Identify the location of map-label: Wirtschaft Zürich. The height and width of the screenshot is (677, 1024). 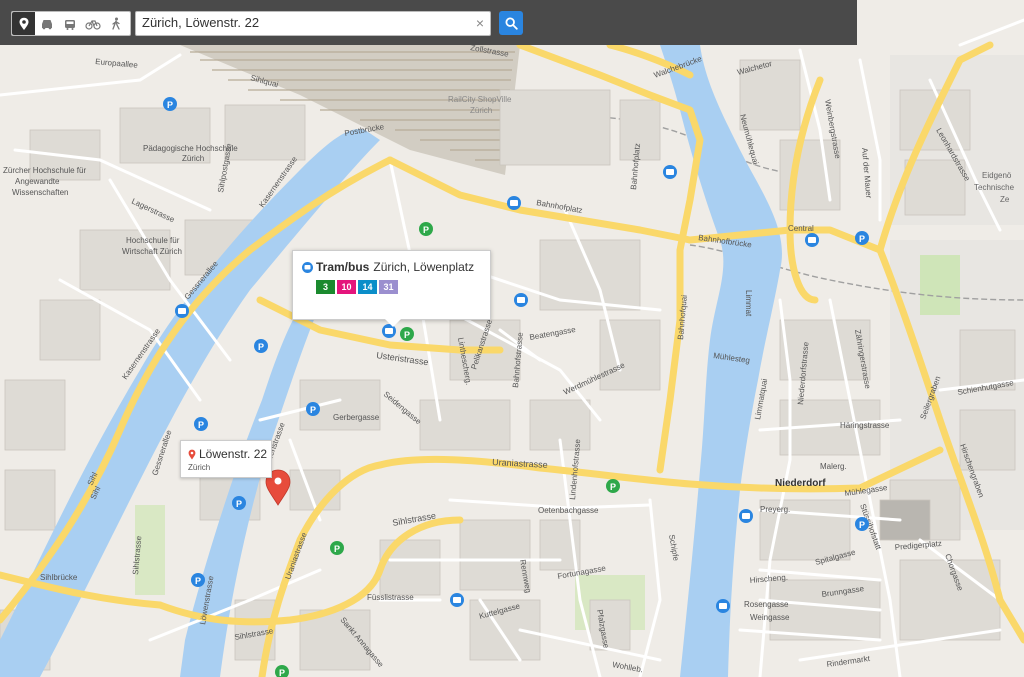
(152, 251).